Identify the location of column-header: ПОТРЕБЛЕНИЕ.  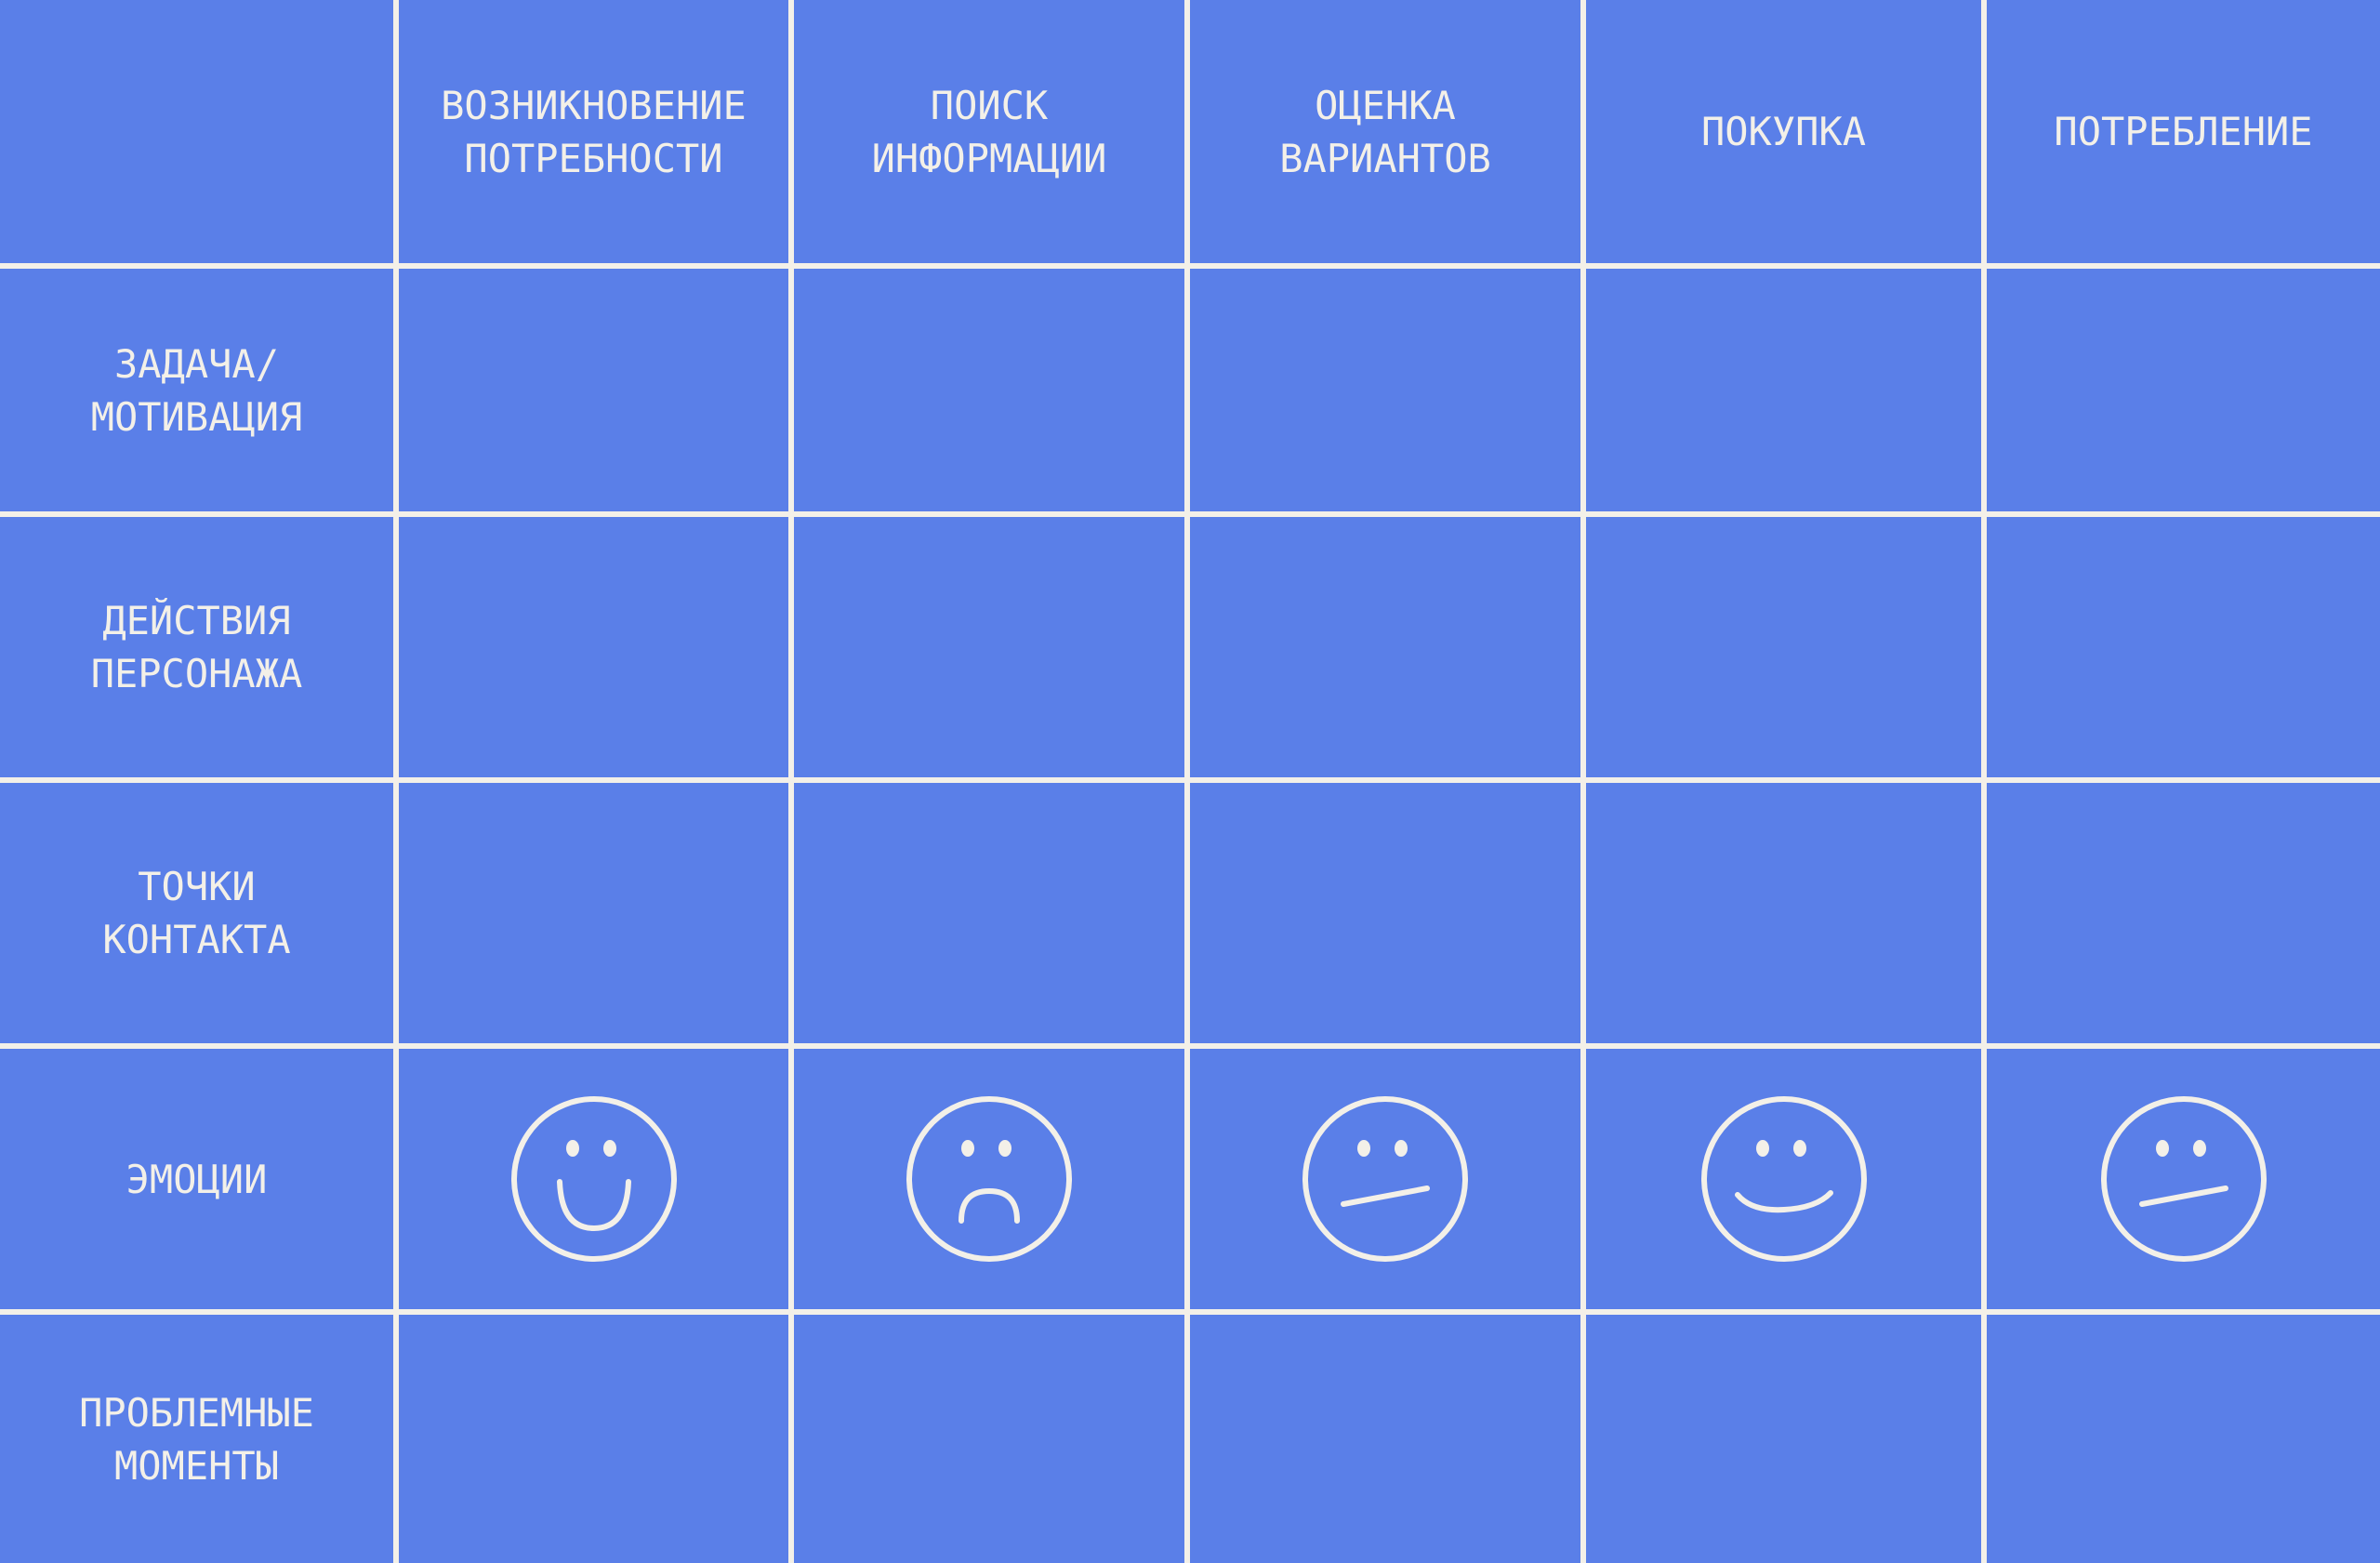
(2183, 132).